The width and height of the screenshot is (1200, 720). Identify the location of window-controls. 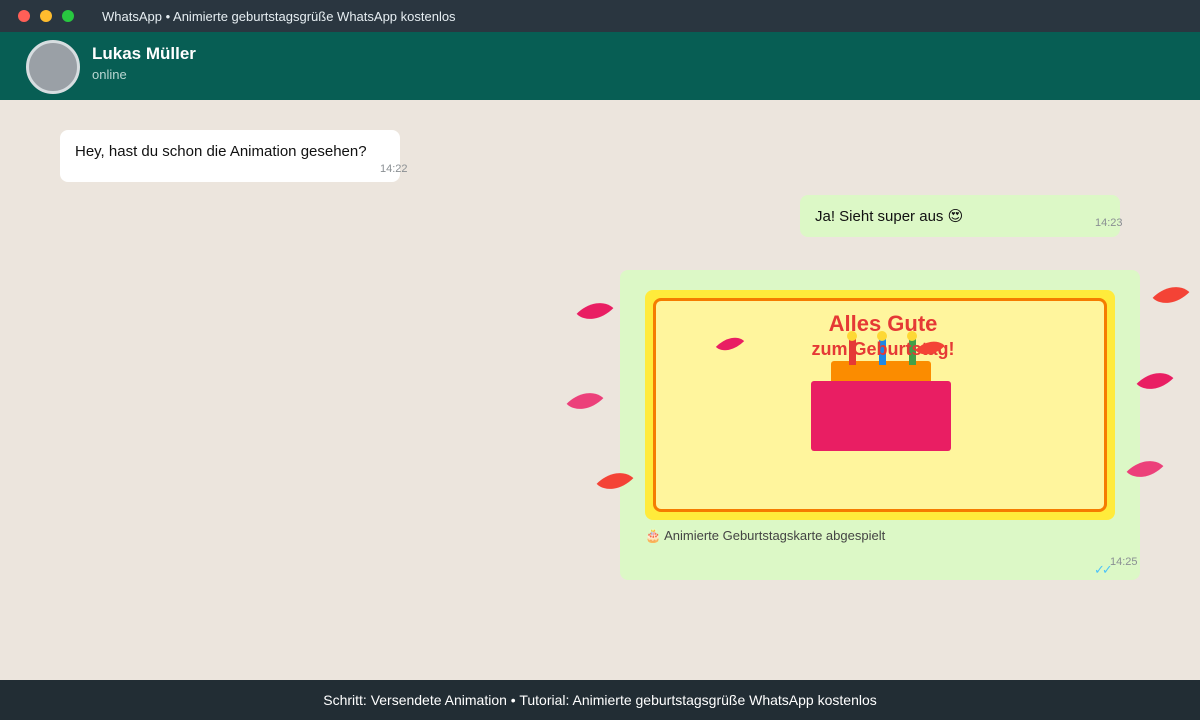
(46, 16).